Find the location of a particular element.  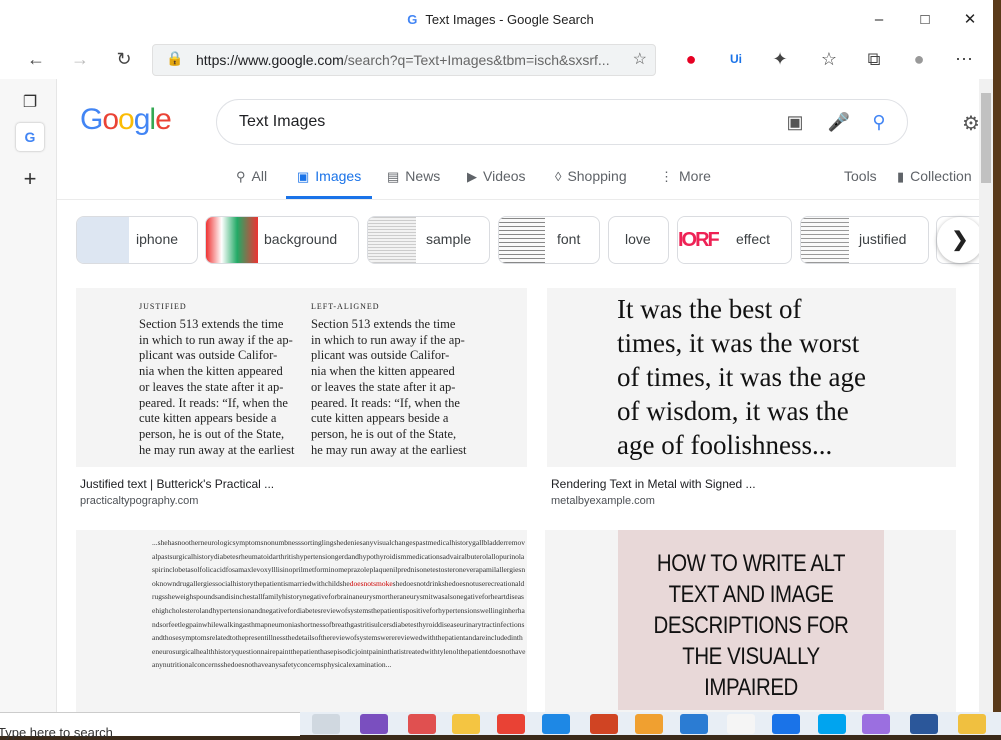

bookmark-icon: ▮ is located at coordinates (901, 176).